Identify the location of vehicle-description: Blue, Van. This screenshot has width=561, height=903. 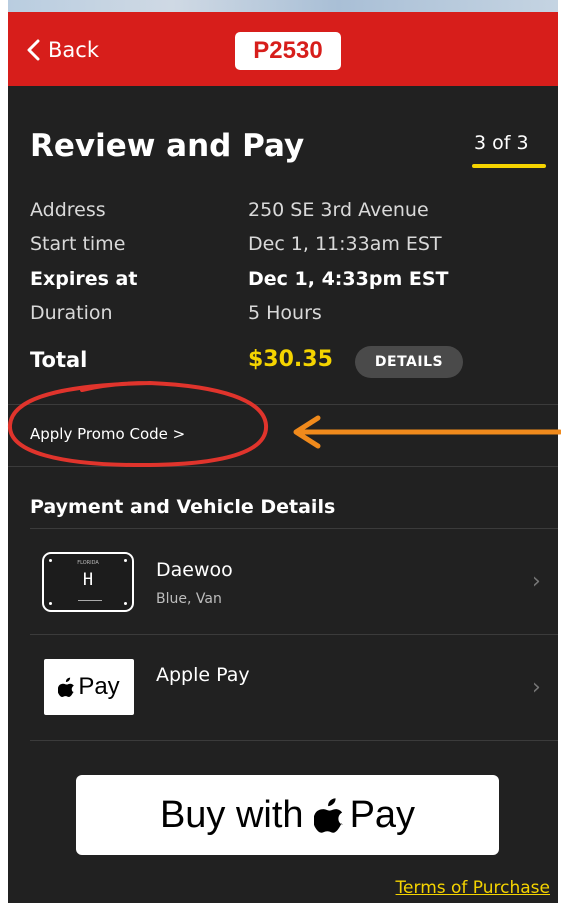
(189, 599).